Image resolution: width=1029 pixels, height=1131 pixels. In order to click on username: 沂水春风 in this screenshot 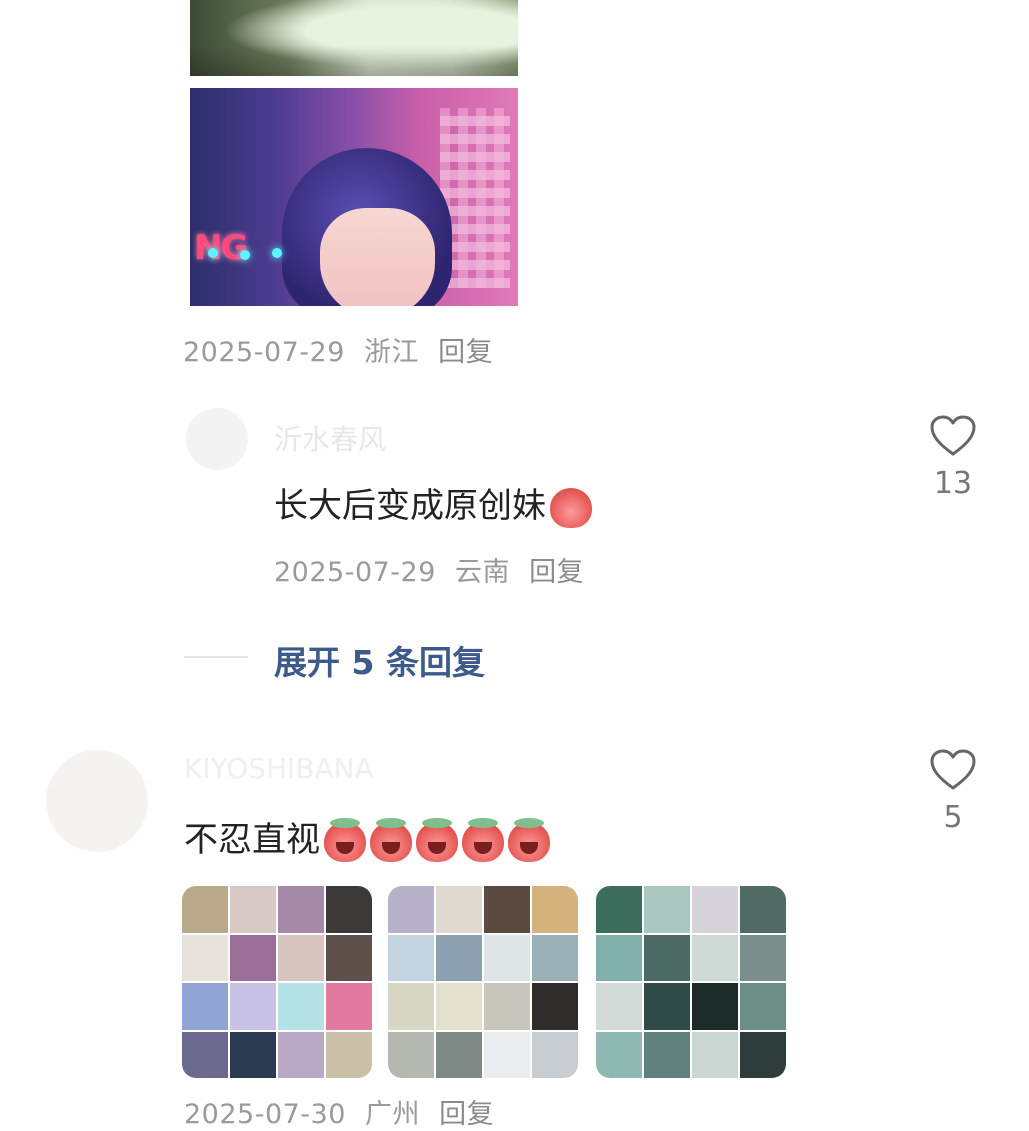, I will do `click(330, 438)`.